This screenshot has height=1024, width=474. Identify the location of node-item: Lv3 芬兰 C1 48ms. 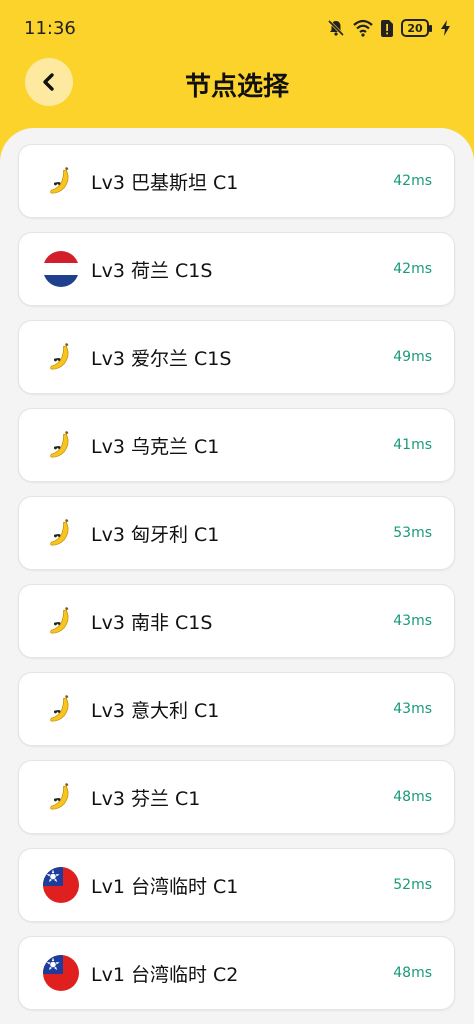
(236, 797).